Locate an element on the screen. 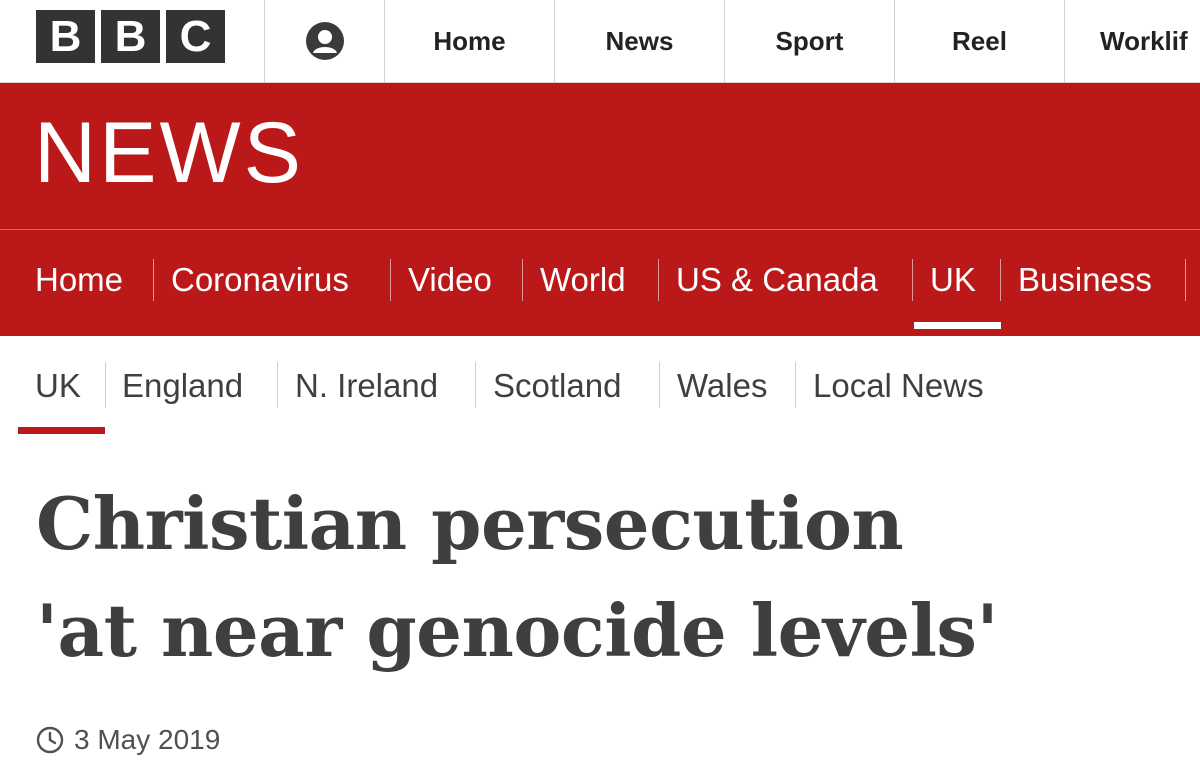 This screenshot has height=772, width=1200. top-nav-news: News is located at coordinates (639, 41).